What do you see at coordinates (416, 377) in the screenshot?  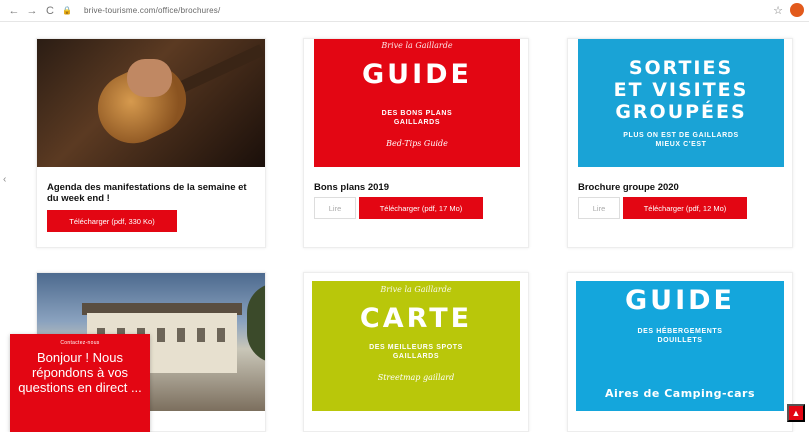 I see `cover-script: Streetmap gaillard` at bounding box center [416, 377].